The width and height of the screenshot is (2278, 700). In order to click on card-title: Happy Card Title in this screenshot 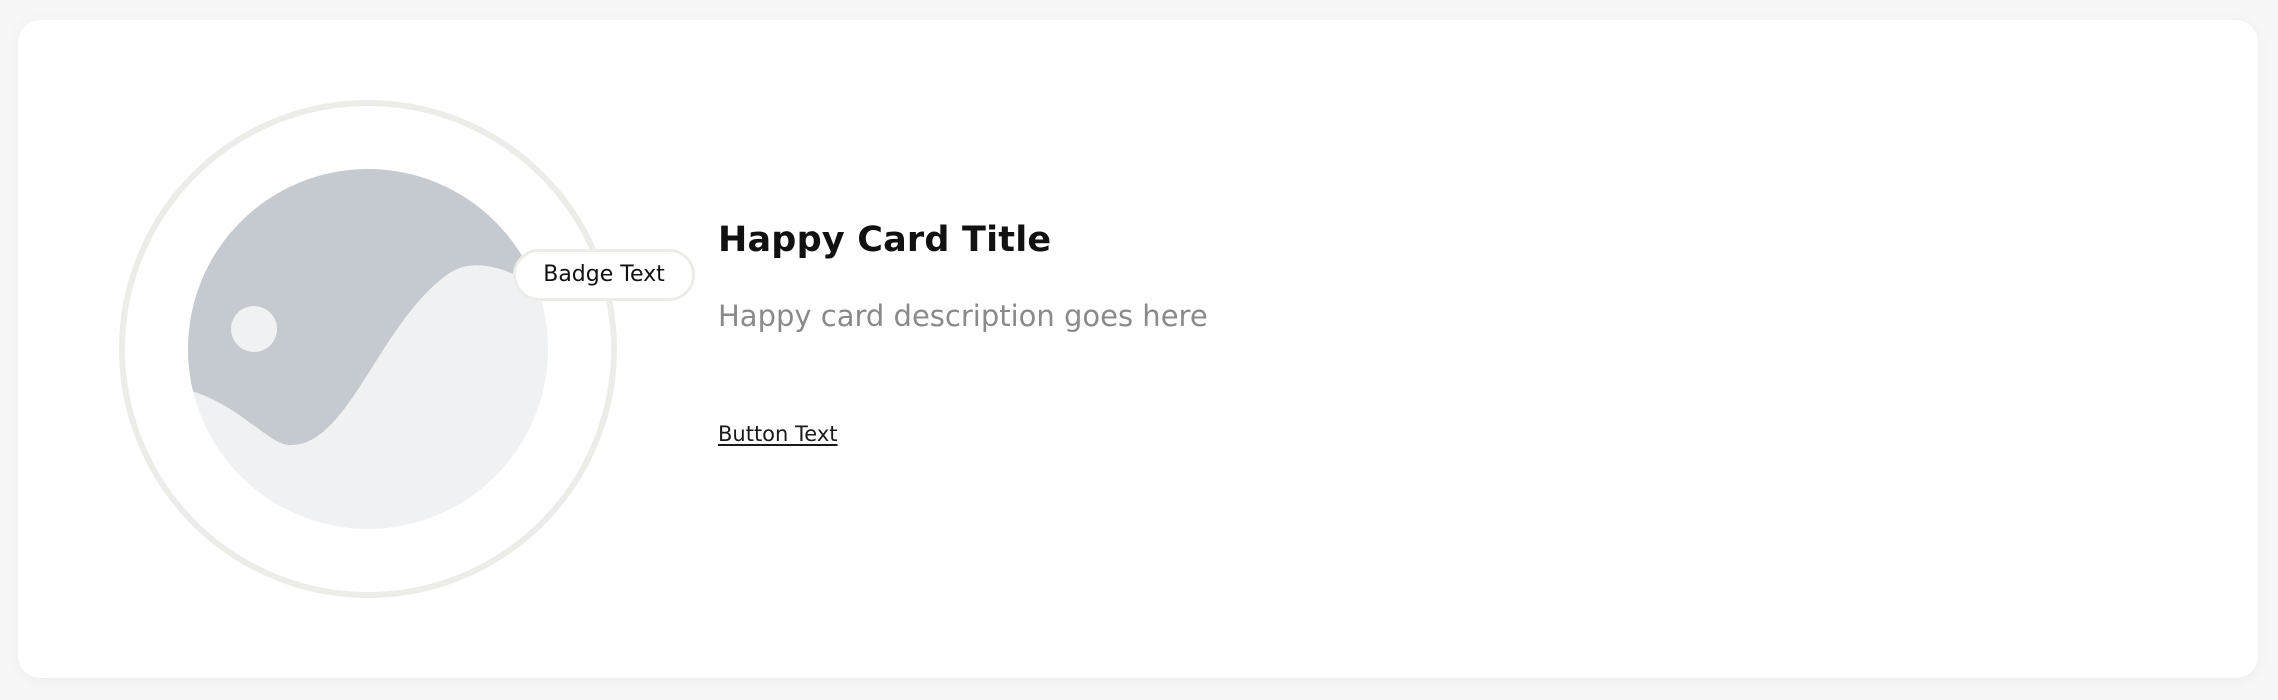, I will do `click(885, 240)`.